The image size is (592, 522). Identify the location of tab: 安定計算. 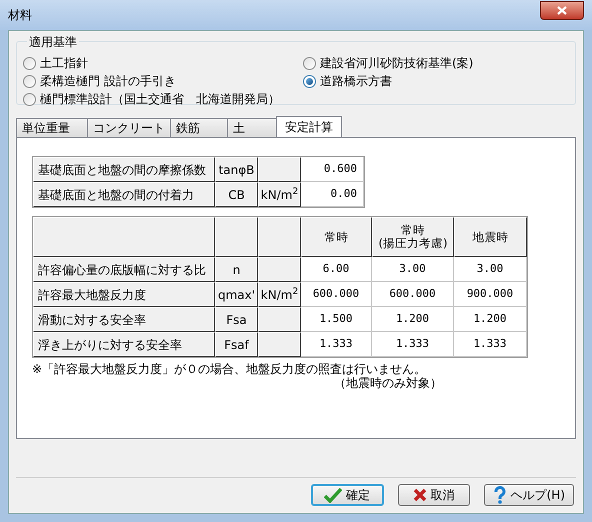
(309, 126).